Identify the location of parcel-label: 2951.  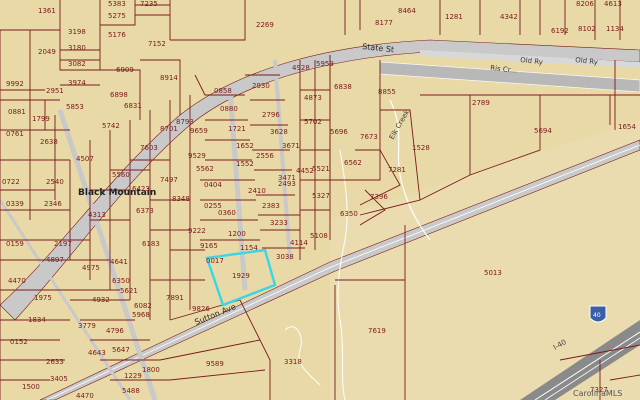
(55, 91).